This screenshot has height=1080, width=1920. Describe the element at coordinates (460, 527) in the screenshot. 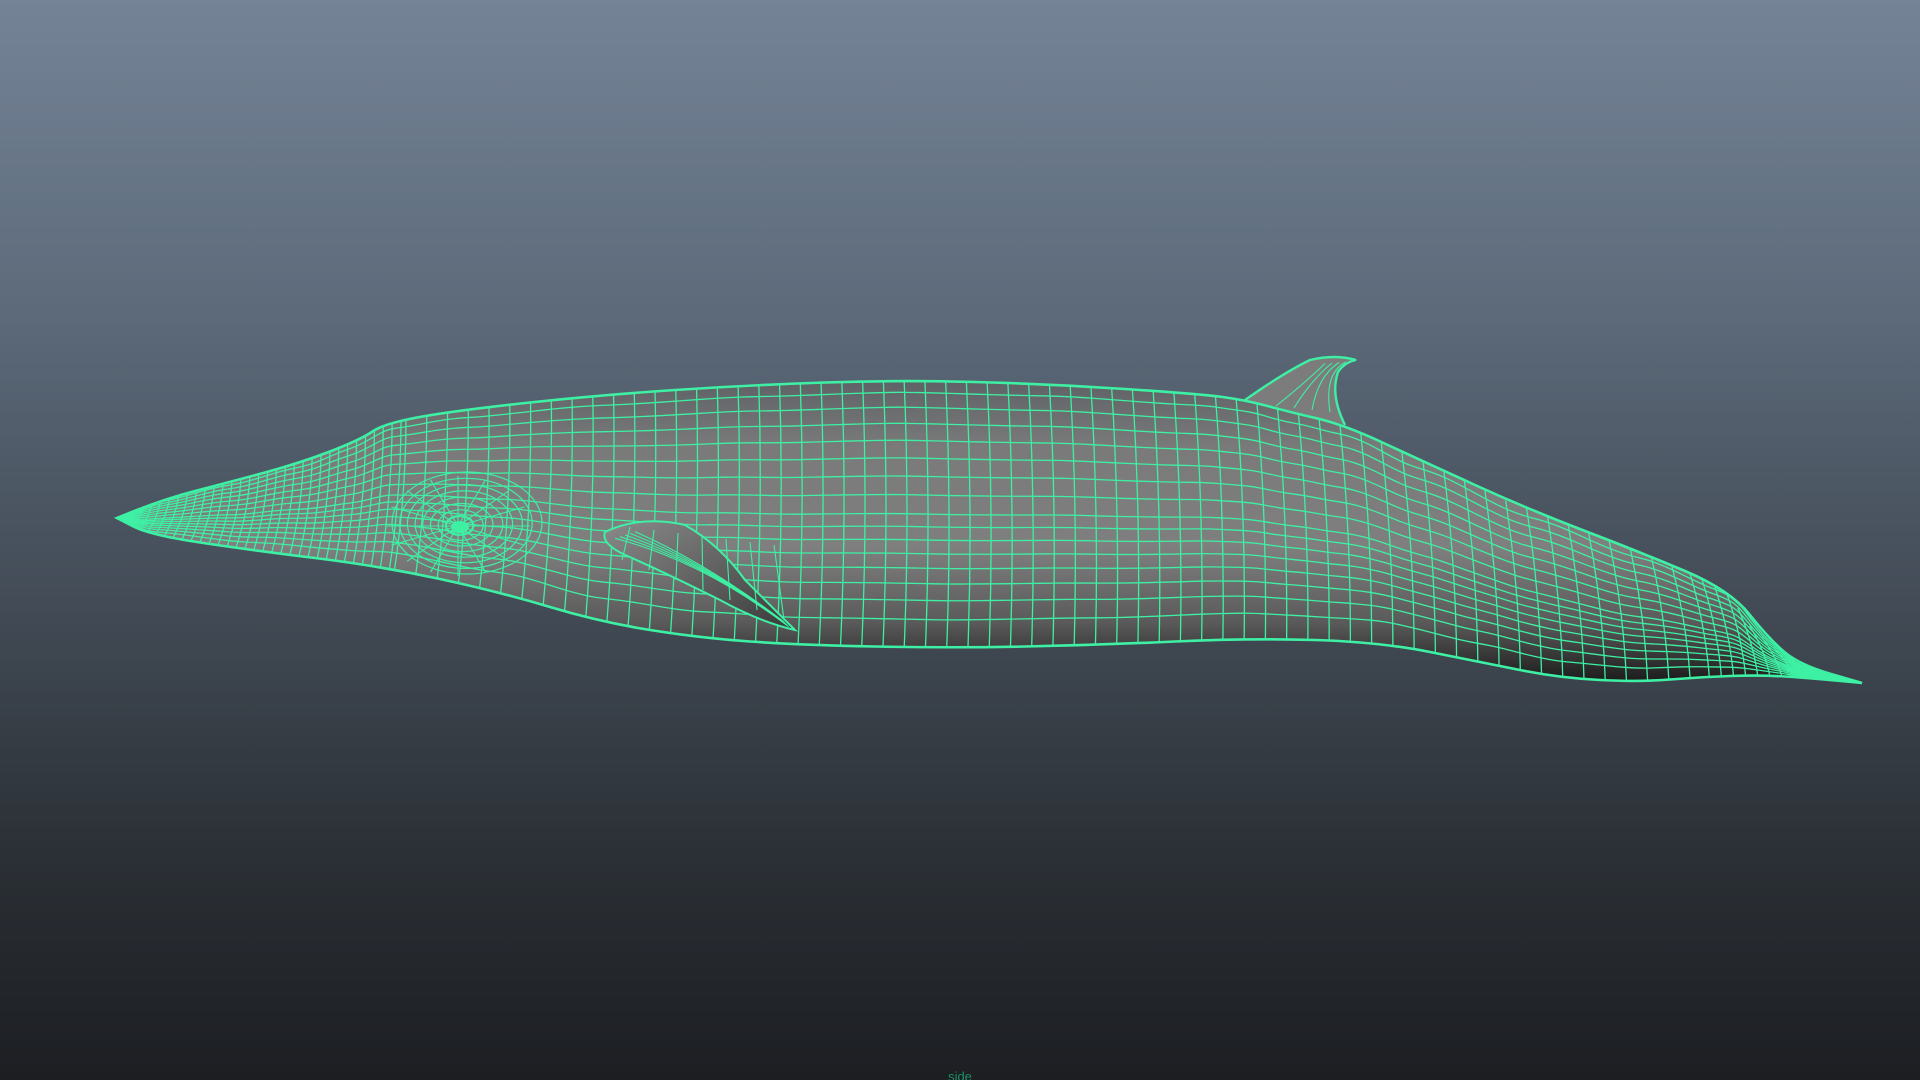

I see `eye-icon` at that location.